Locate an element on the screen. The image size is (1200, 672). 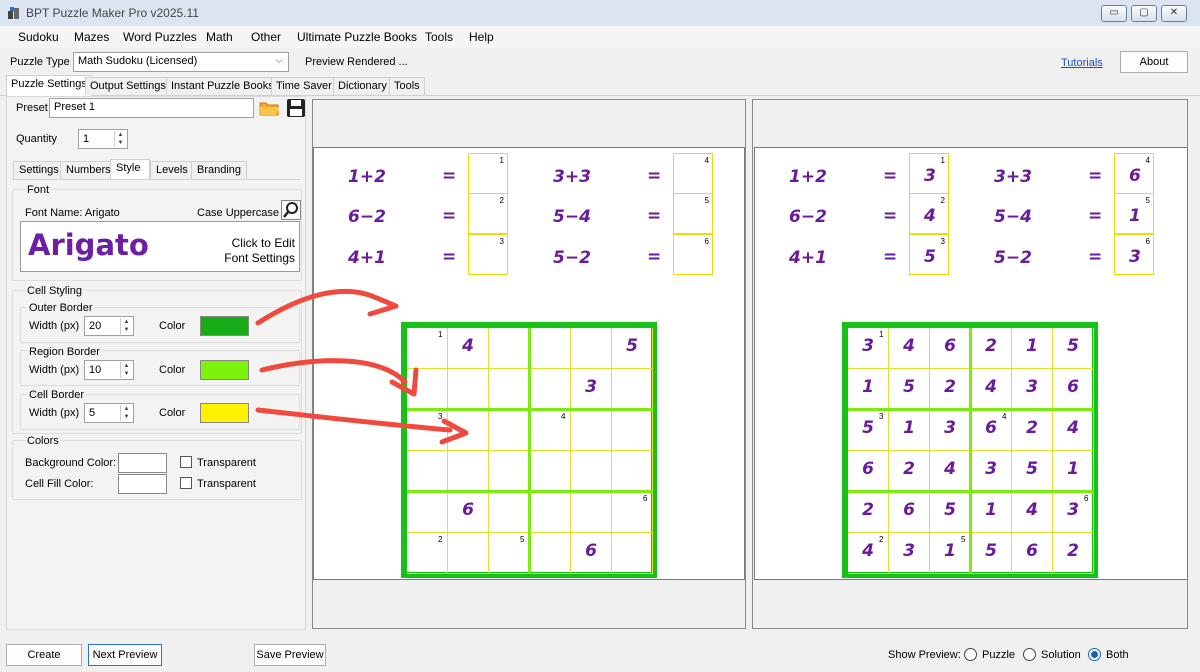
arrow-outer-border-head is located at coordinates (383, 305).